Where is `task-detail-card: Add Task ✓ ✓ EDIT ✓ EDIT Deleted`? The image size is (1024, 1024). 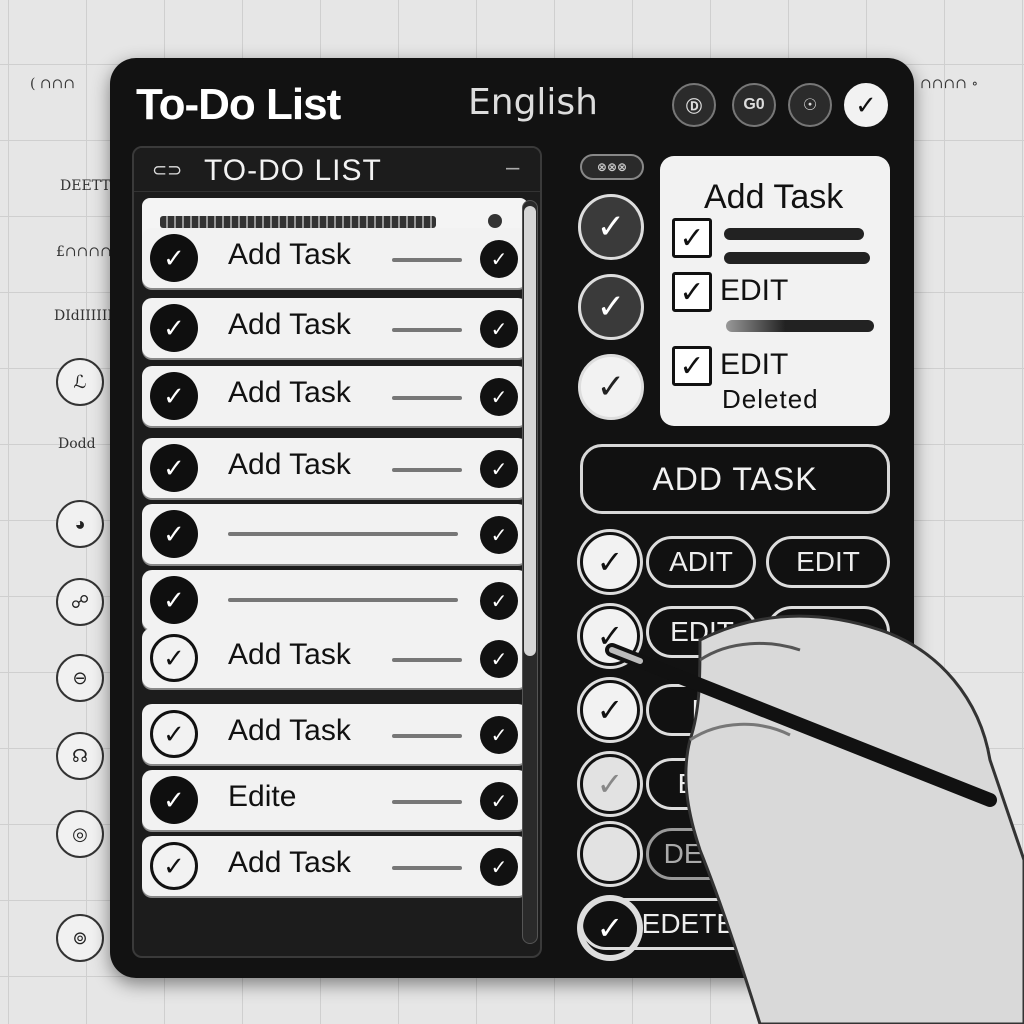
task-detail-card: Add Task ✓ ✓ EDIT ✓ EDIT Deleted is located at coordinates (775, 291).